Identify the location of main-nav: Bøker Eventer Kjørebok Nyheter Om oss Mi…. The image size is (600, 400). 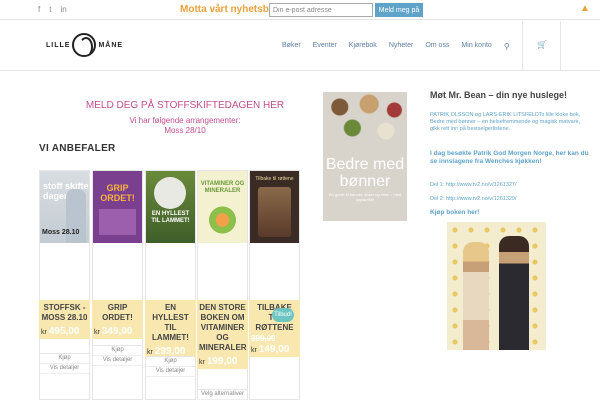
(399, 46).